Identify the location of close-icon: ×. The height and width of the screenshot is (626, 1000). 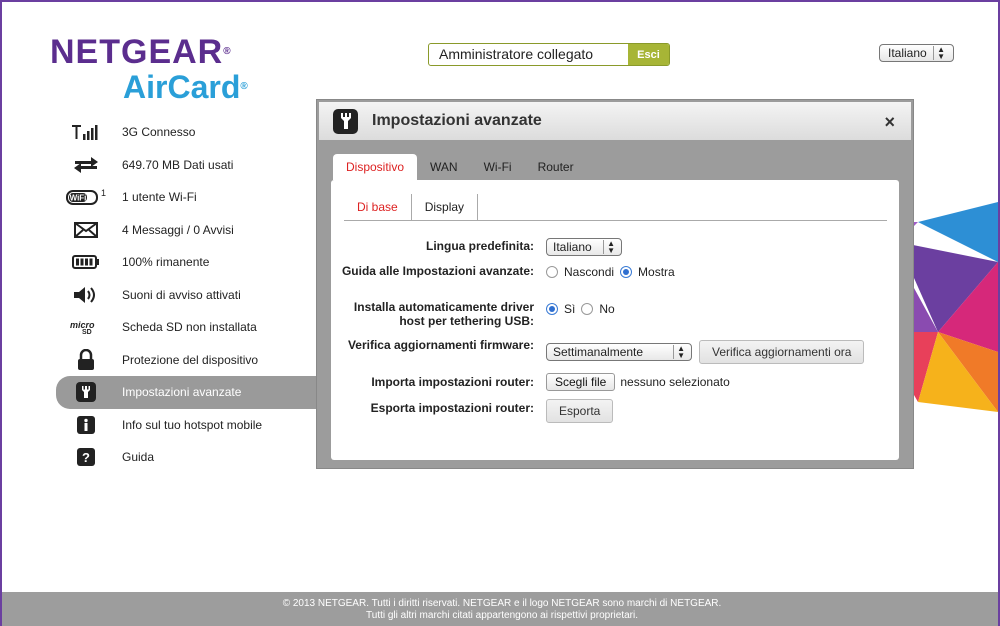
(889, 122).